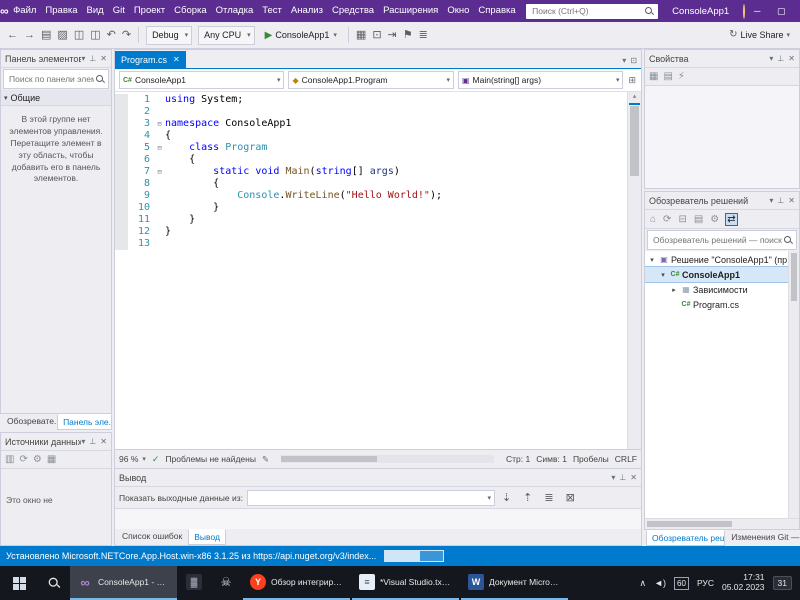  Describe the element at coordinates (667, 76) in the screenshot. I see `alphabetical-icon: ▤` at that location.